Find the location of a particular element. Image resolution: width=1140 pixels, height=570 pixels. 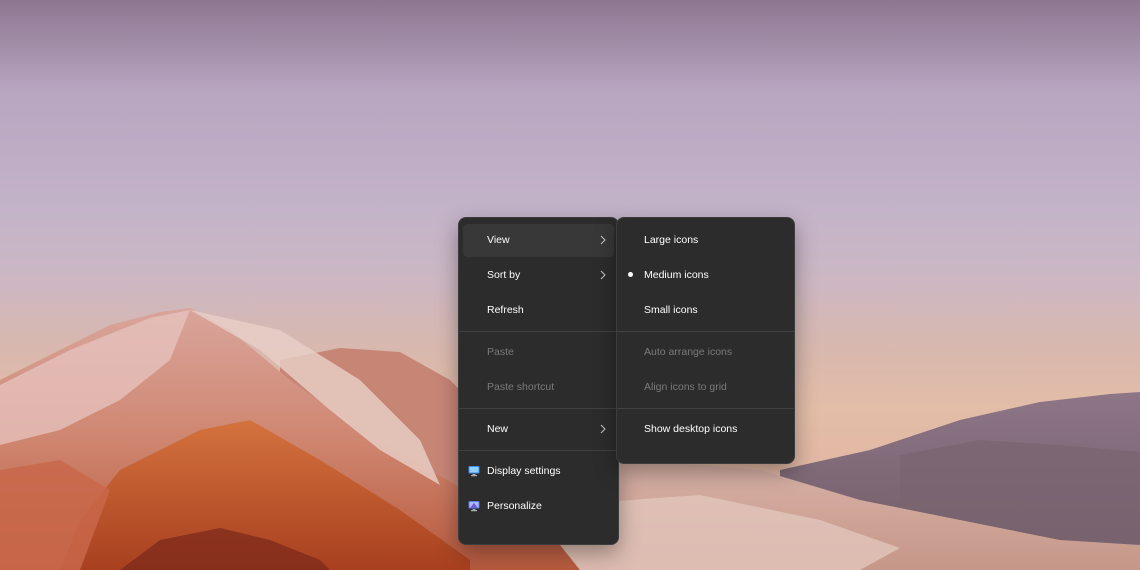

menu-item-label: Align icons to grid is located at coordinates (685, 387).